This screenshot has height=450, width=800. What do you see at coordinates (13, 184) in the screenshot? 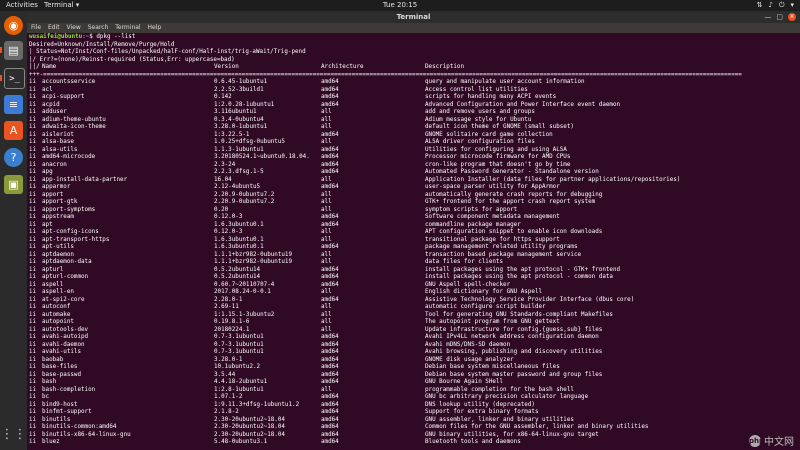
I see `package-icon: ▣` at bounding box center [13, 184].